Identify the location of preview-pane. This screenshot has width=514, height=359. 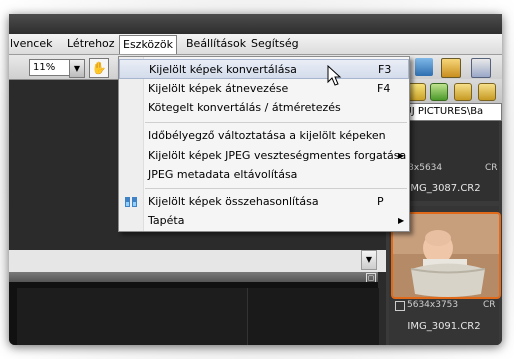
(194, 313).